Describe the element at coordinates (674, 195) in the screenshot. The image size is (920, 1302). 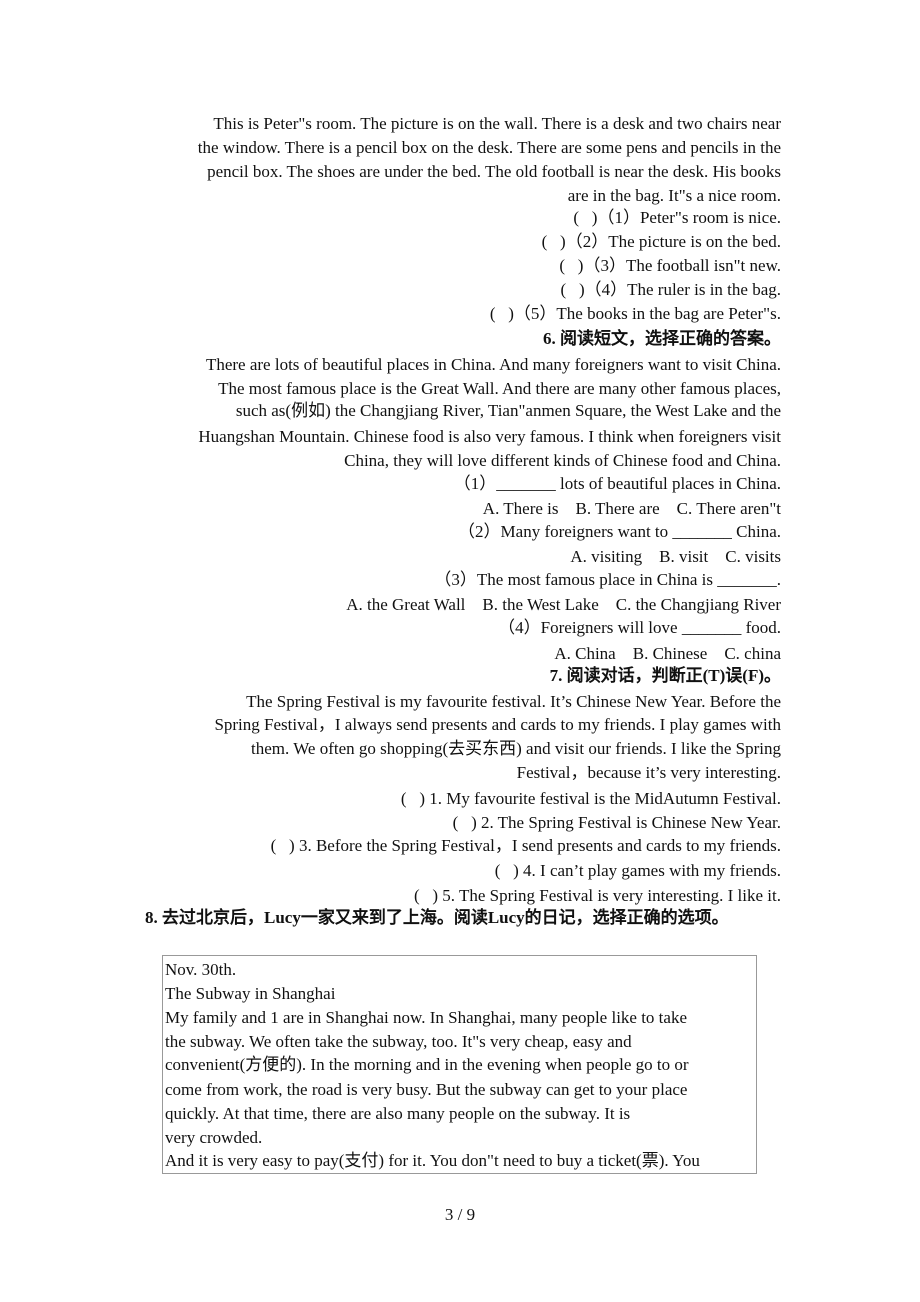
I see `passage-line: are in the bag. It"s a nice room.` at that location.